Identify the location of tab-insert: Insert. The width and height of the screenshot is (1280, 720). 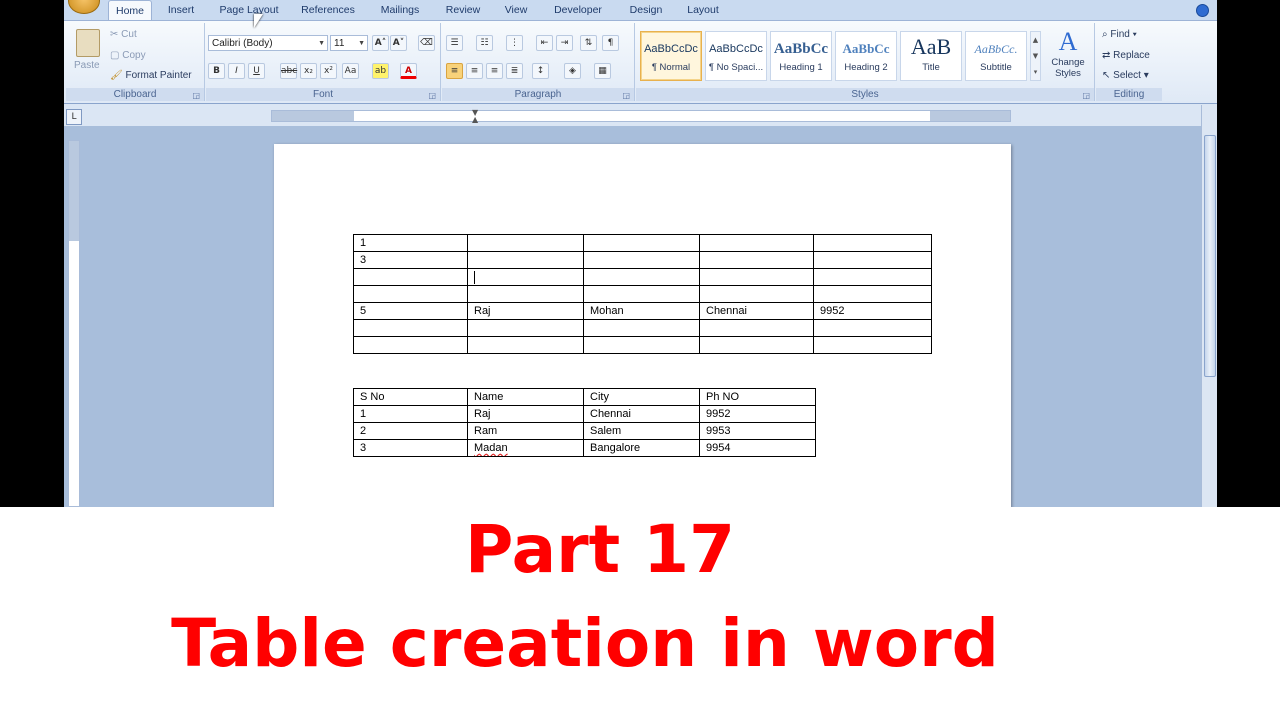
(181, 10).